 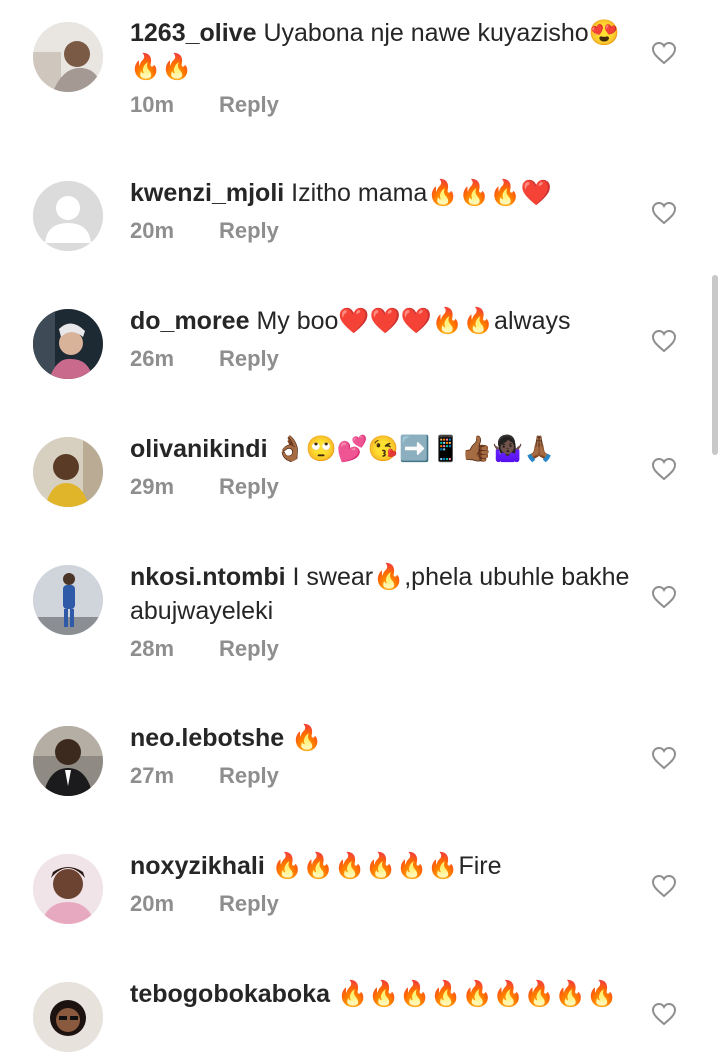 I want to click on comment-text: do_moree My boo❤️❤️❤️🔥🔥always, so click(x=380, y=321).